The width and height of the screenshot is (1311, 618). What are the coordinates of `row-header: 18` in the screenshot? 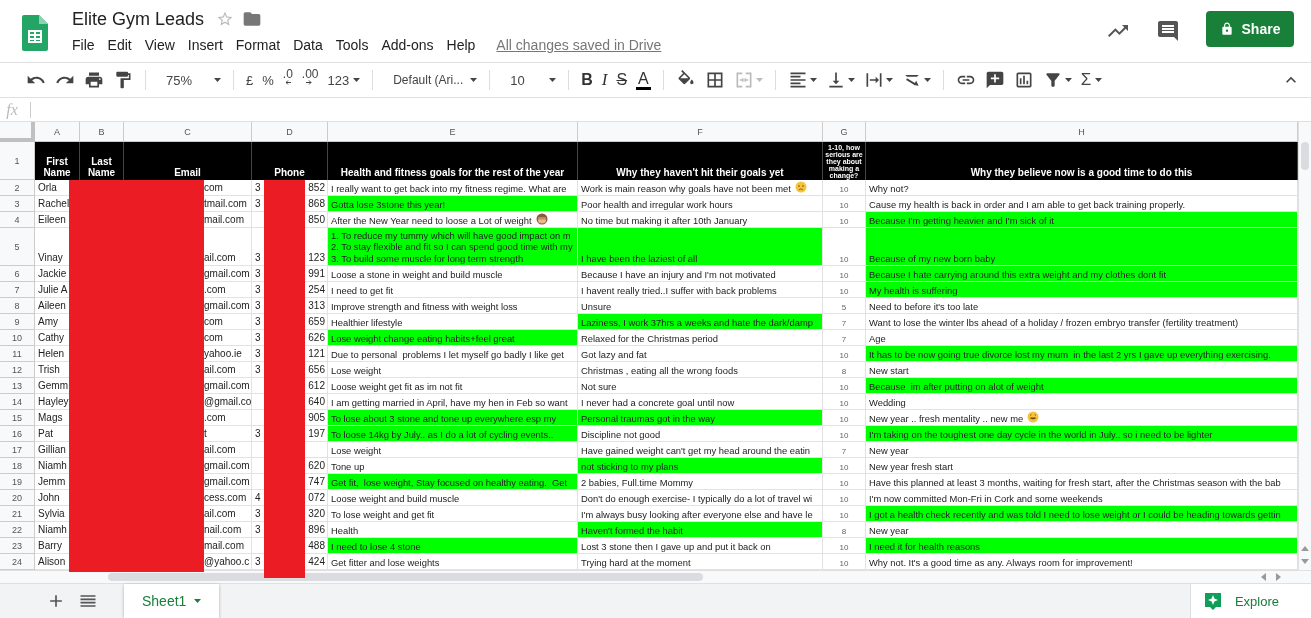 It's located at (17, 466).